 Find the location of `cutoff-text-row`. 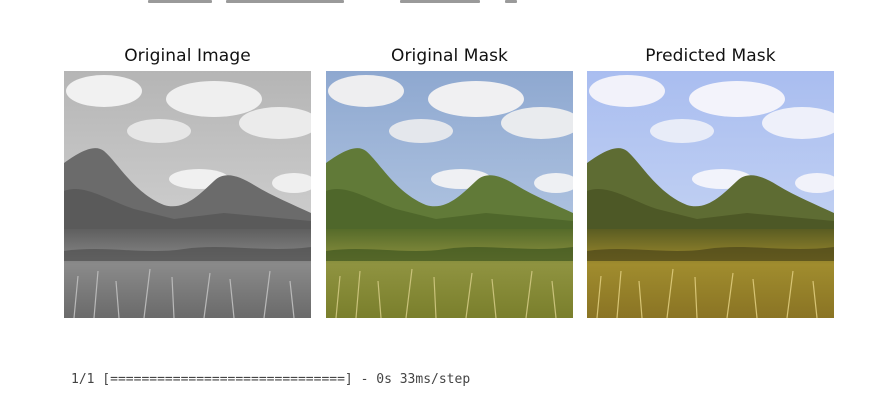

cutoff-text-row is located at coordinates (436, 2).